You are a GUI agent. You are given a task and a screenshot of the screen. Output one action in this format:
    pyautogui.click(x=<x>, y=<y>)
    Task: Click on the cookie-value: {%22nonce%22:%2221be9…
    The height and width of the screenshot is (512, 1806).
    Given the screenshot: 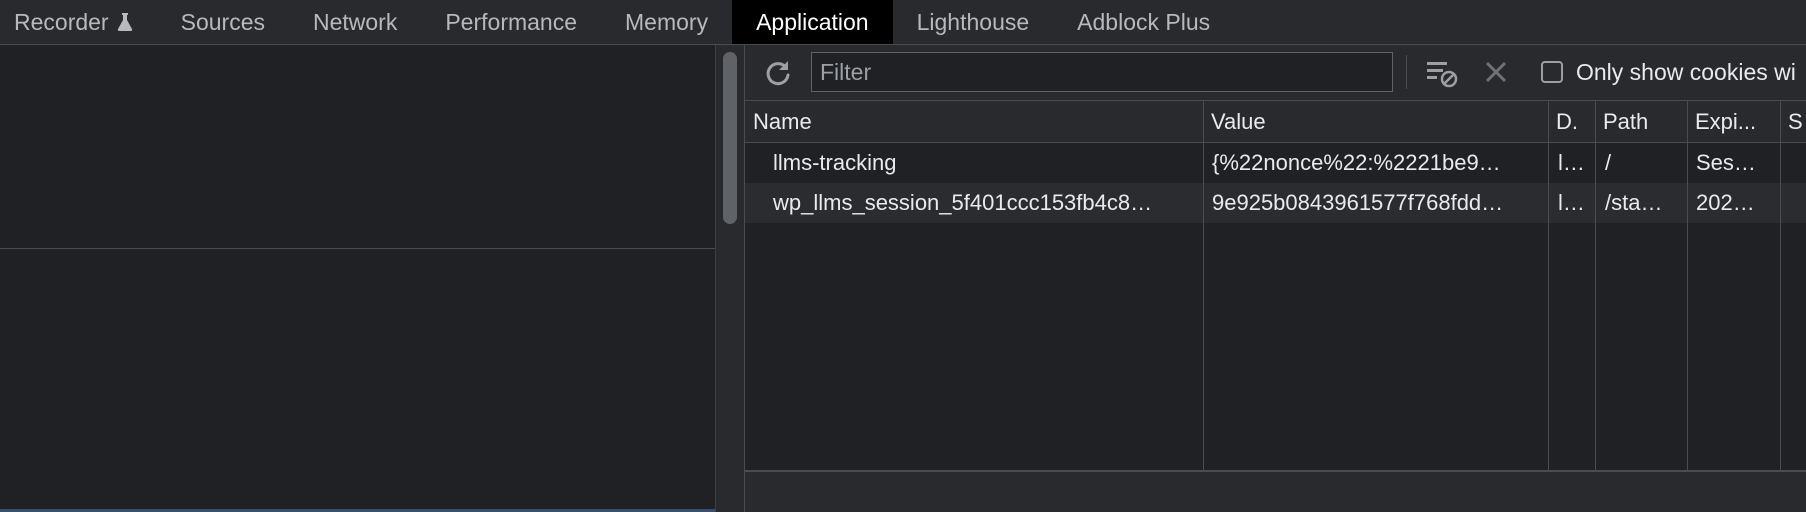 What is the action you would take?
    pyautogui.click(x=1356, y=162)
    